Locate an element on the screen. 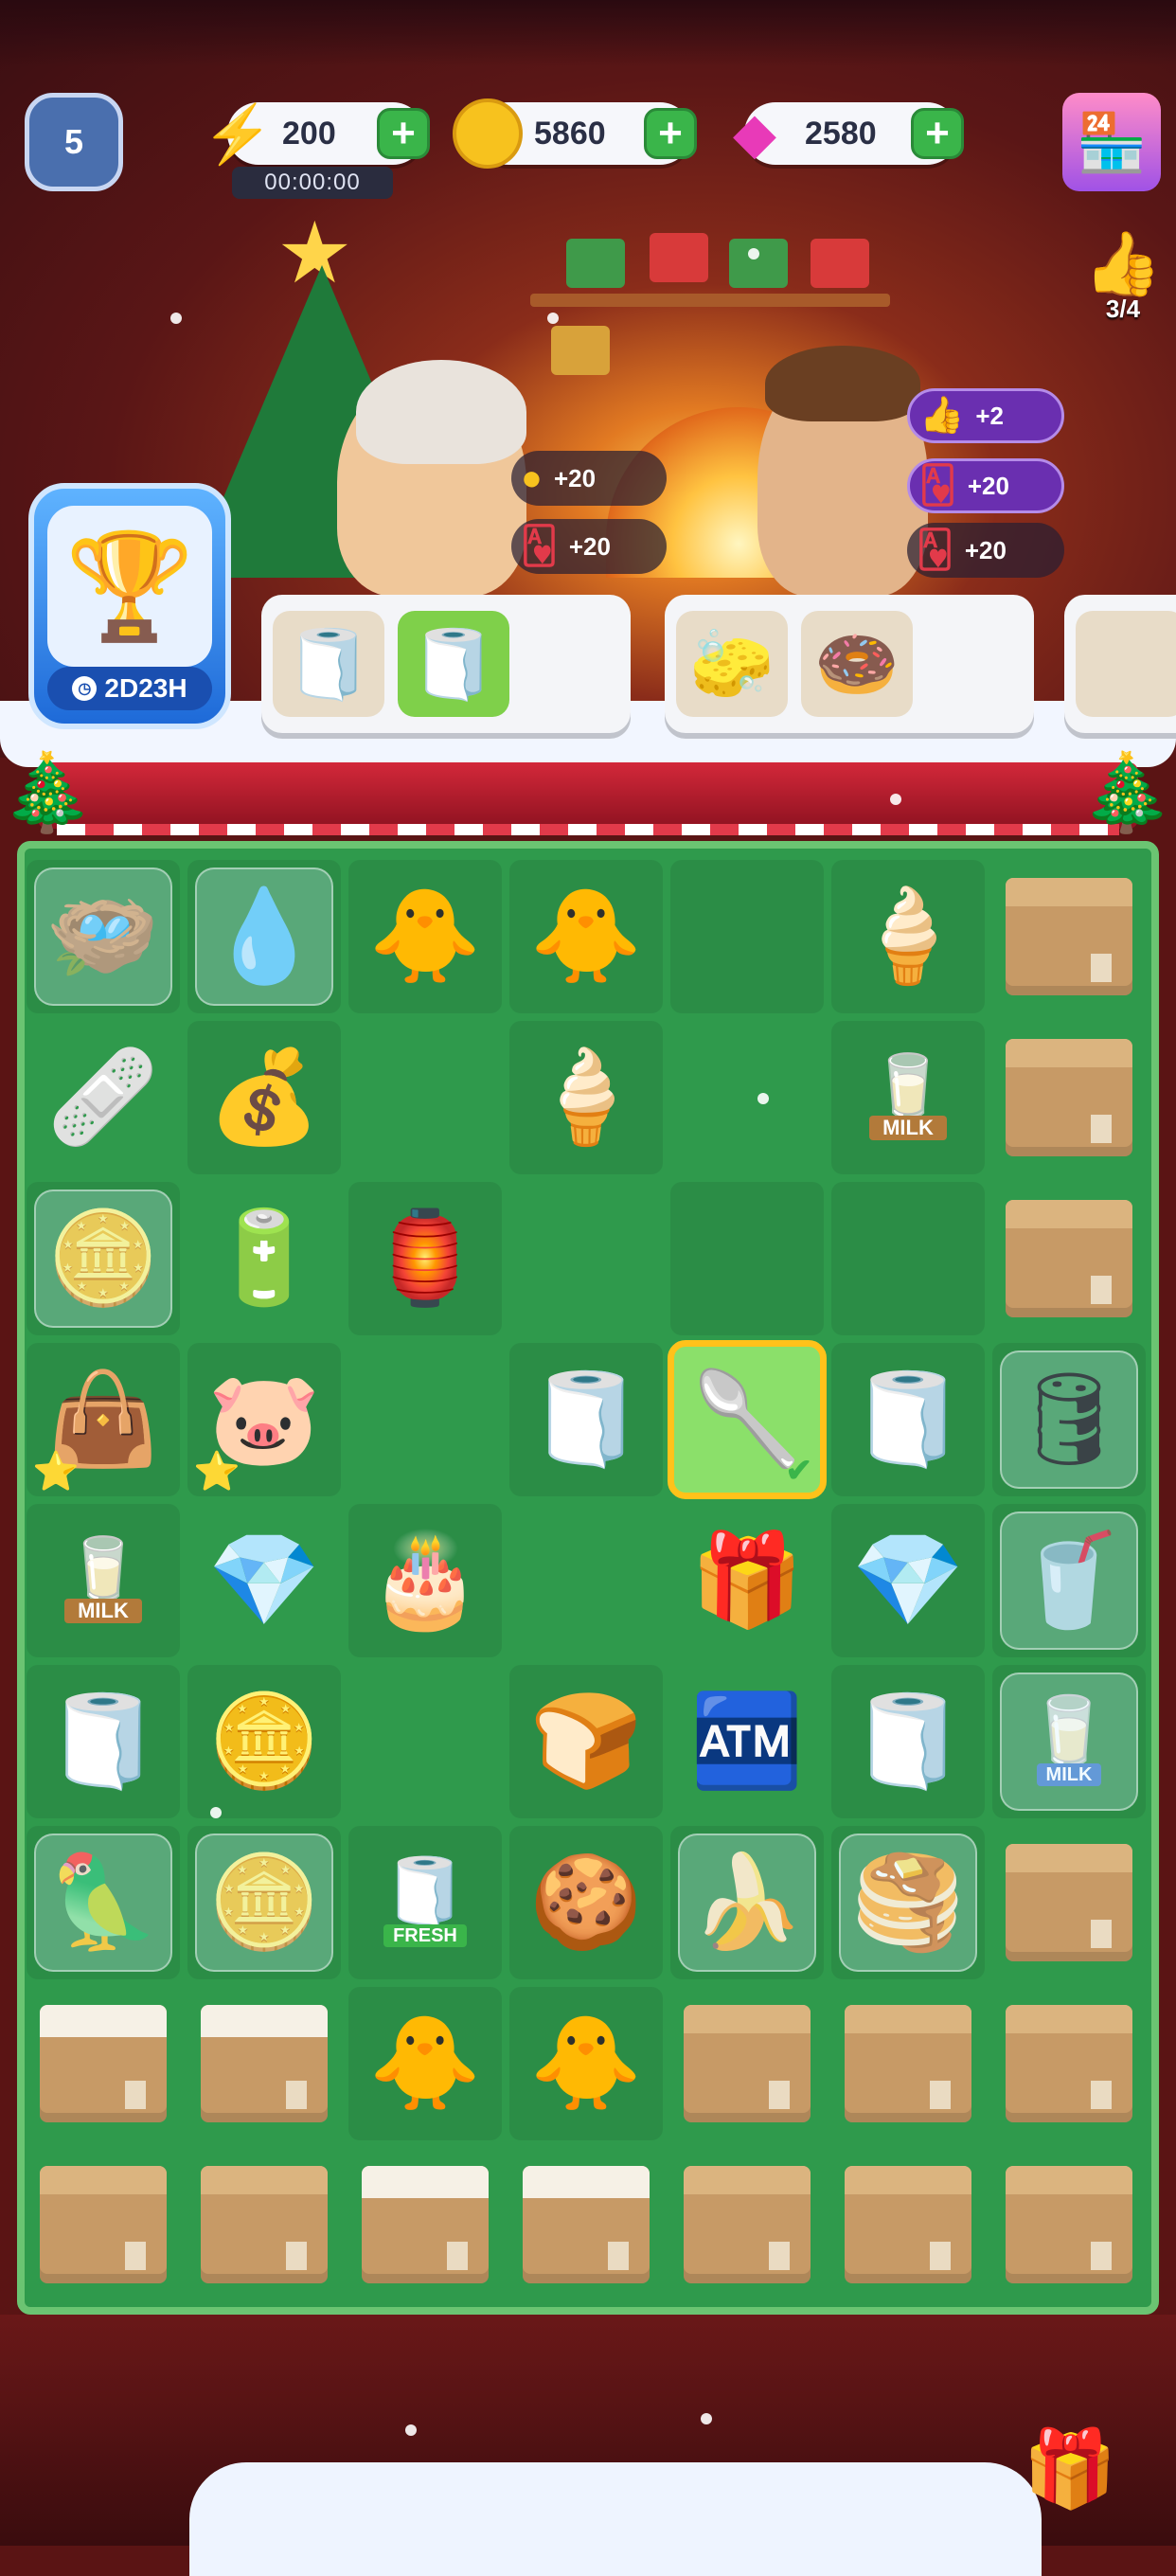  toilet-paper-roll-icon: 🧻 is located at coordinates (908, 1741).